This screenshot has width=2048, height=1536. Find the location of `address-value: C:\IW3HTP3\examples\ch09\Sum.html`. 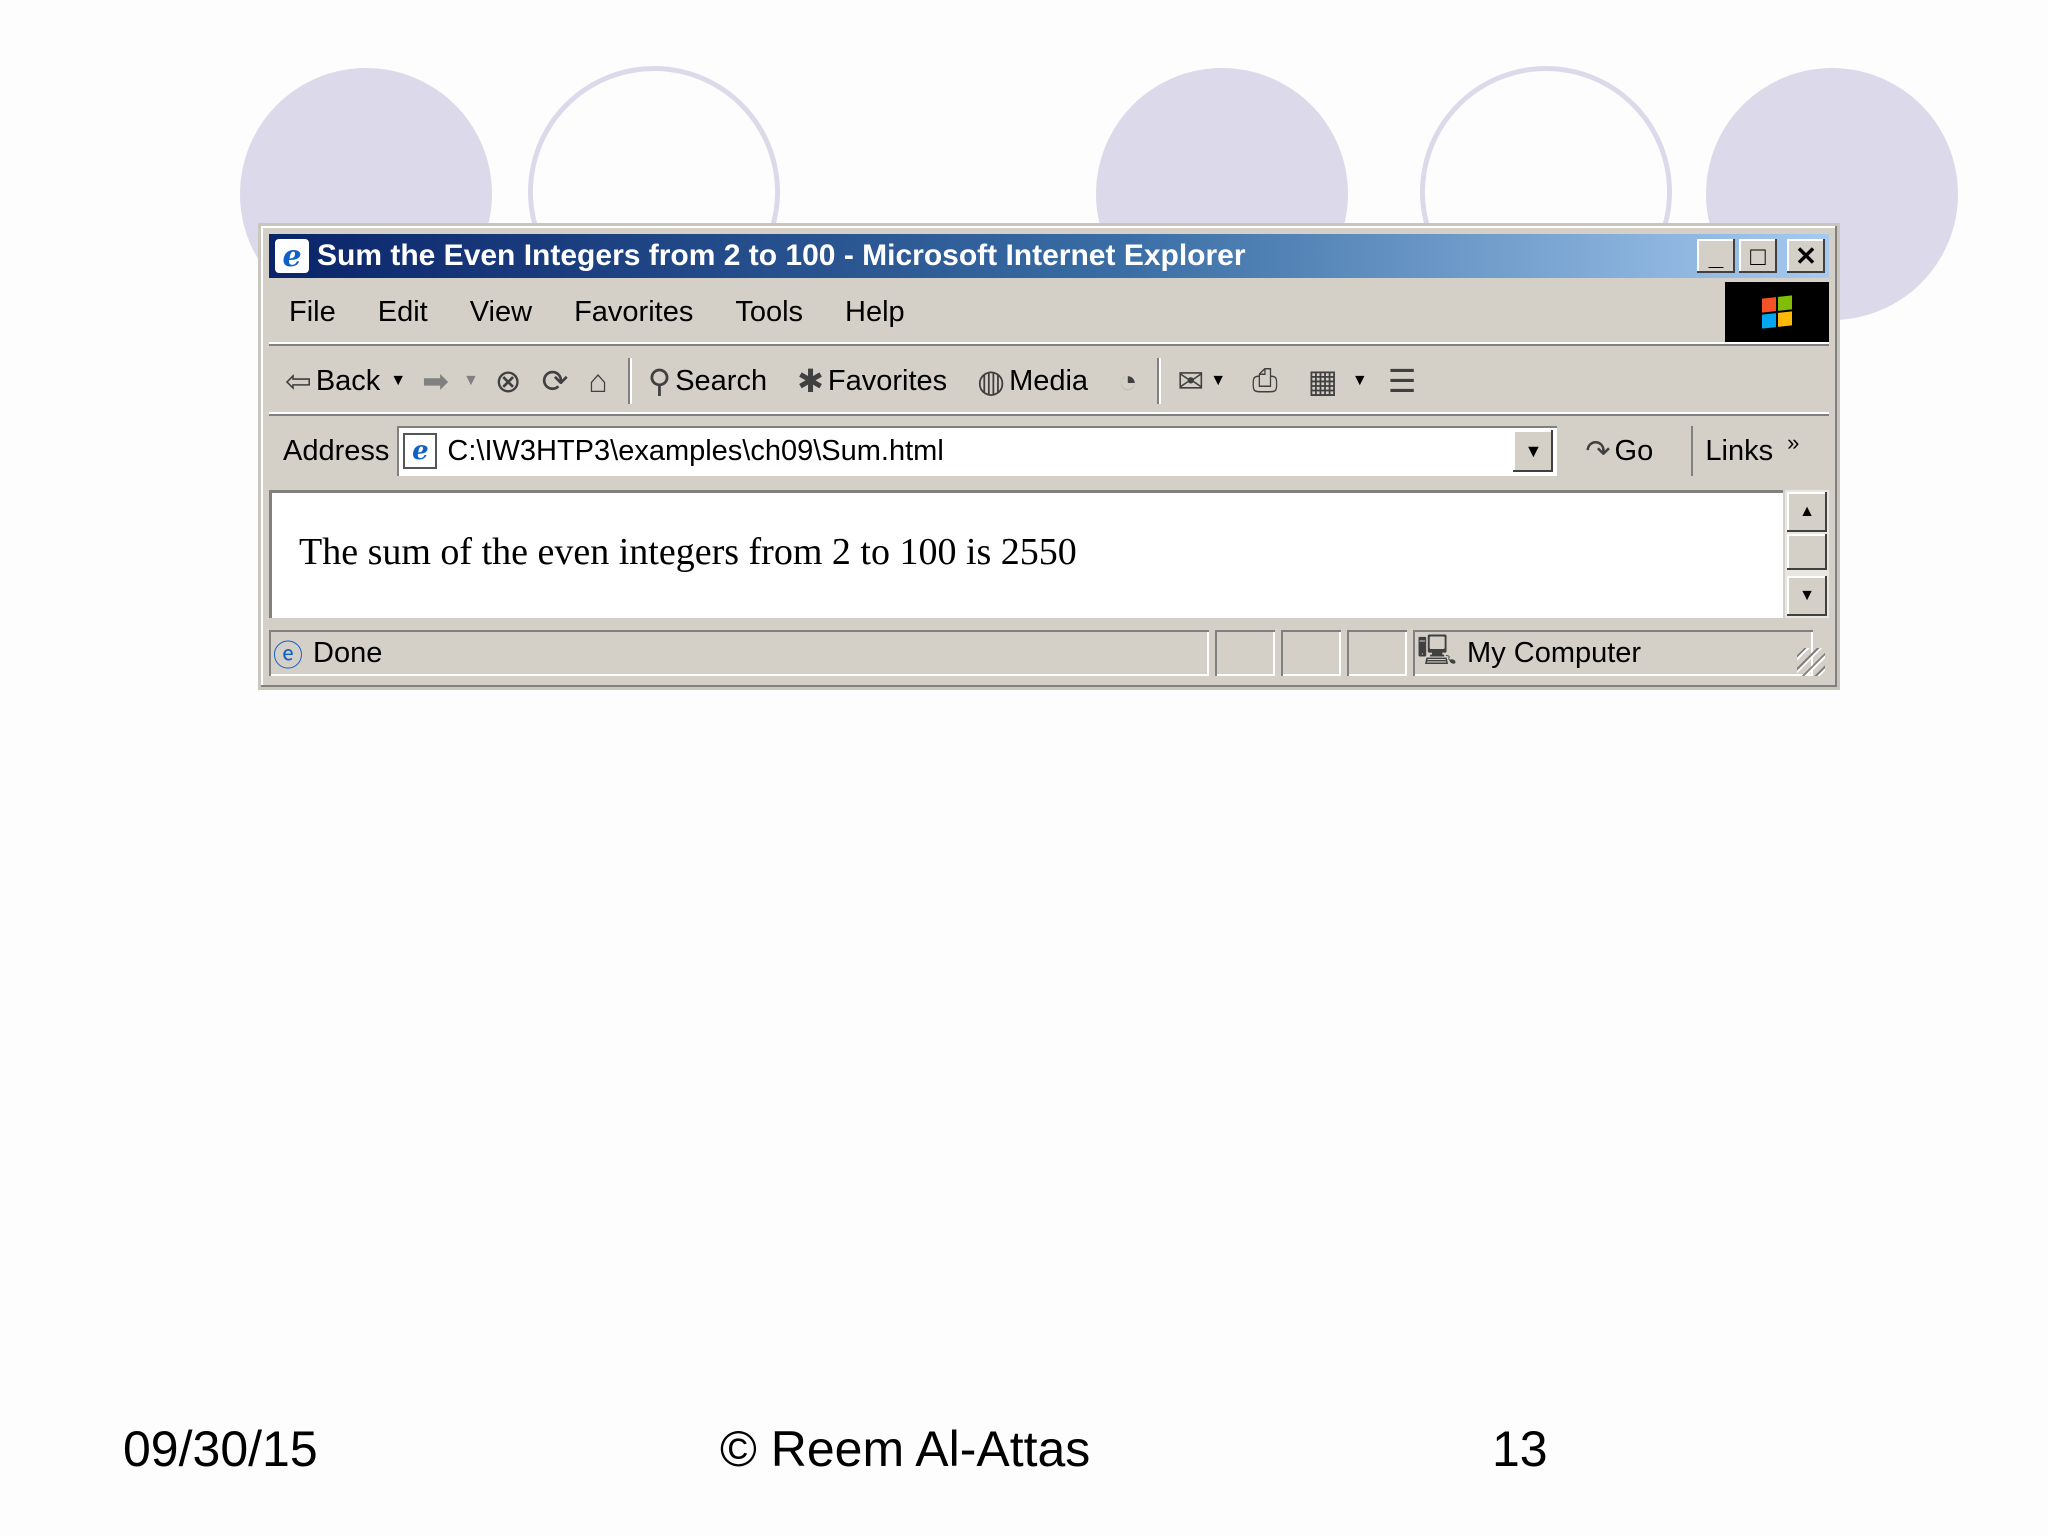

address-value: C:\IW3HTP3\examples\ch09\Sum.html is located at coordinates (695, 450).